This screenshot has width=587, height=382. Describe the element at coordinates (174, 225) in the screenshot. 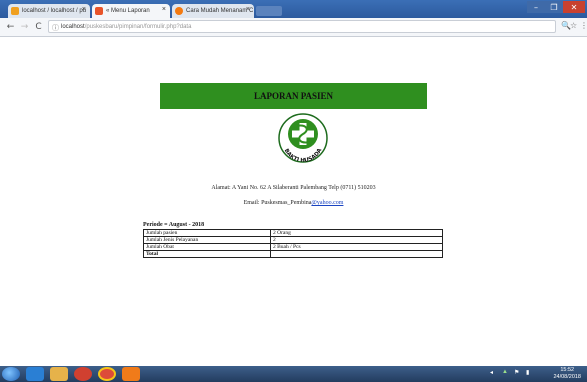

I see `period-label: Periode = August - 2018` at that location.